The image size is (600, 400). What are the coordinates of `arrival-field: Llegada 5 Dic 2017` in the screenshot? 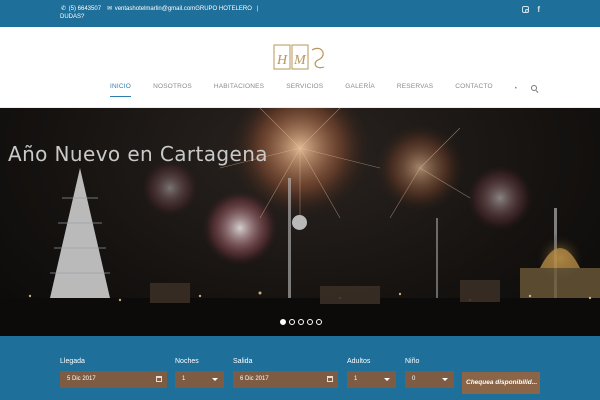 It's located at (113, 373).